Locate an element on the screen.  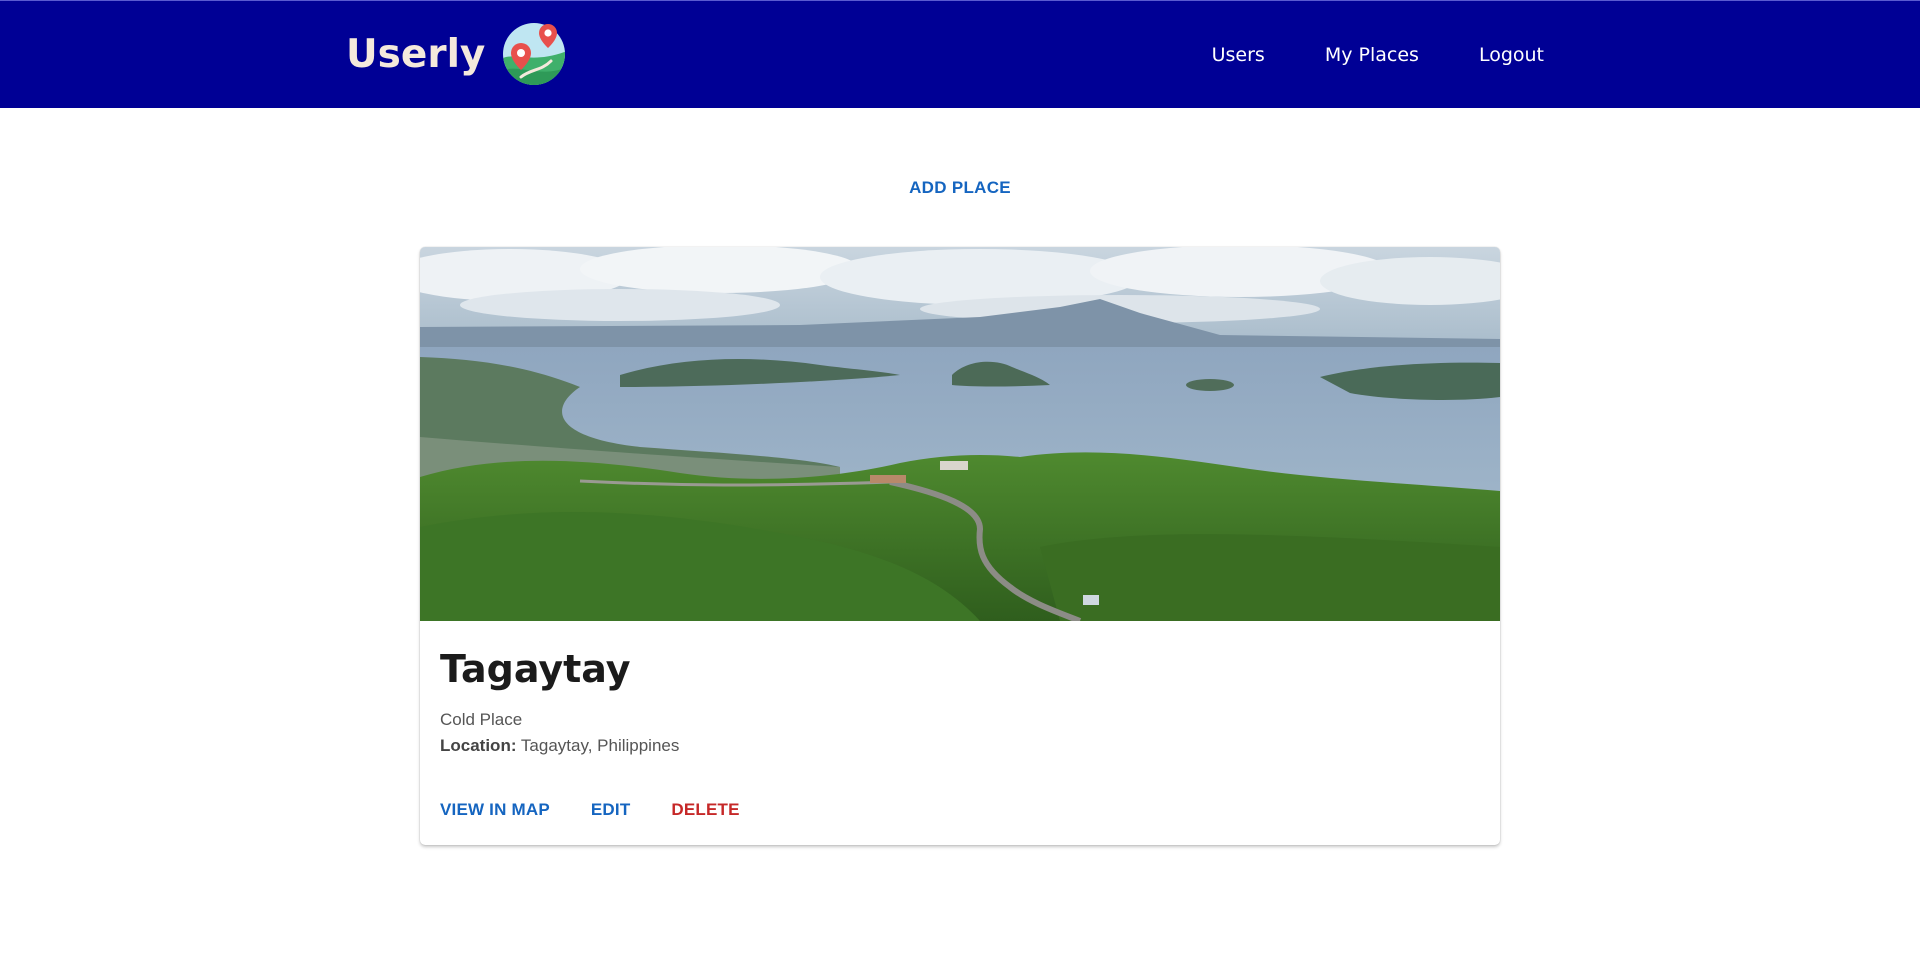
edit-button: EDIT is located at coordinates (611, 810).